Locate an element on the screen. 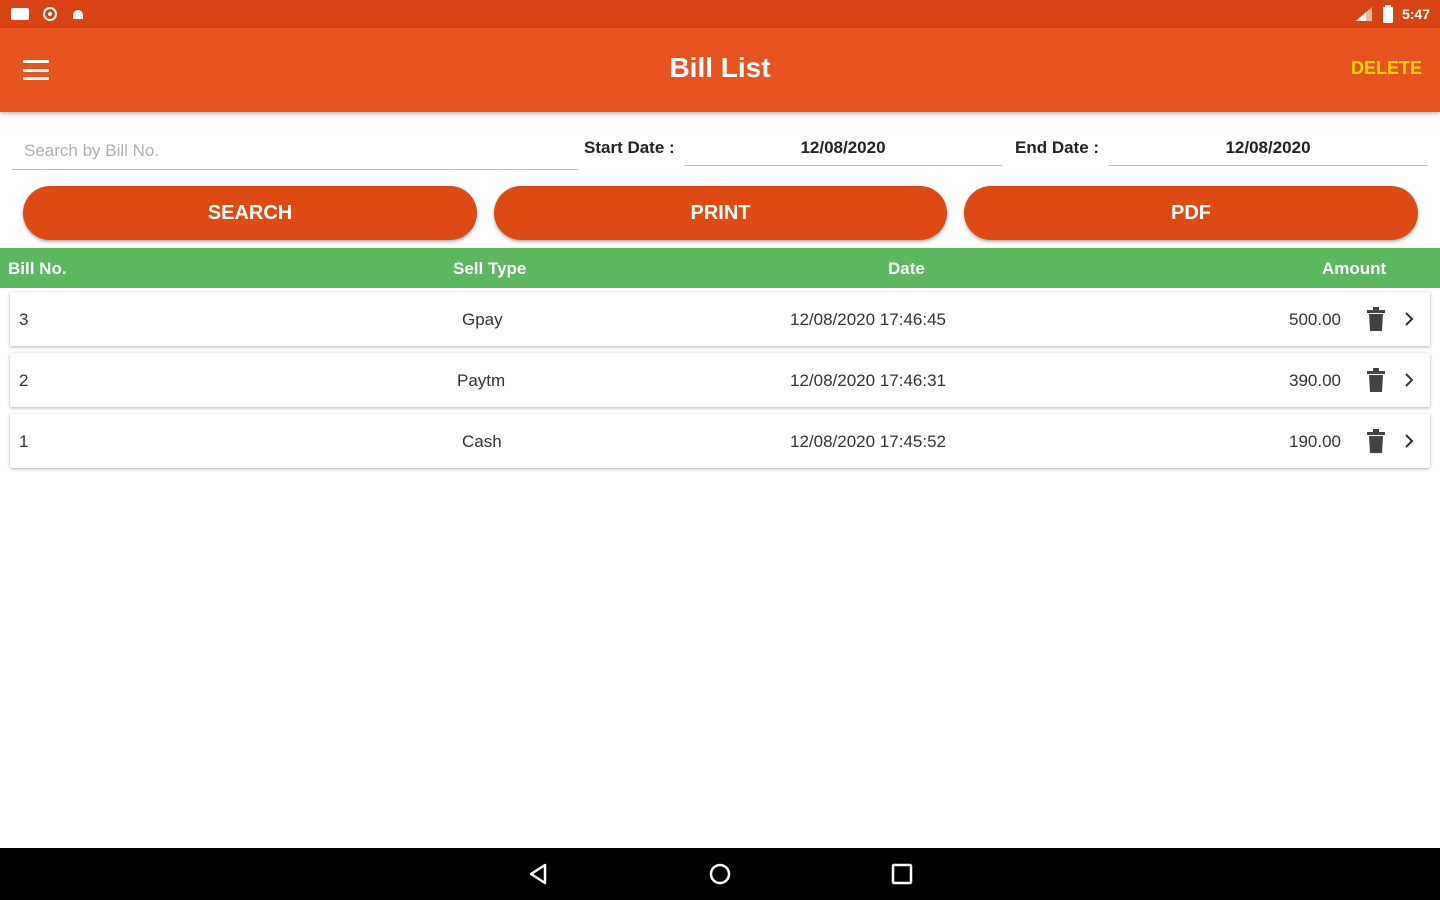  status-notifications is located at coordinates (48, 14).